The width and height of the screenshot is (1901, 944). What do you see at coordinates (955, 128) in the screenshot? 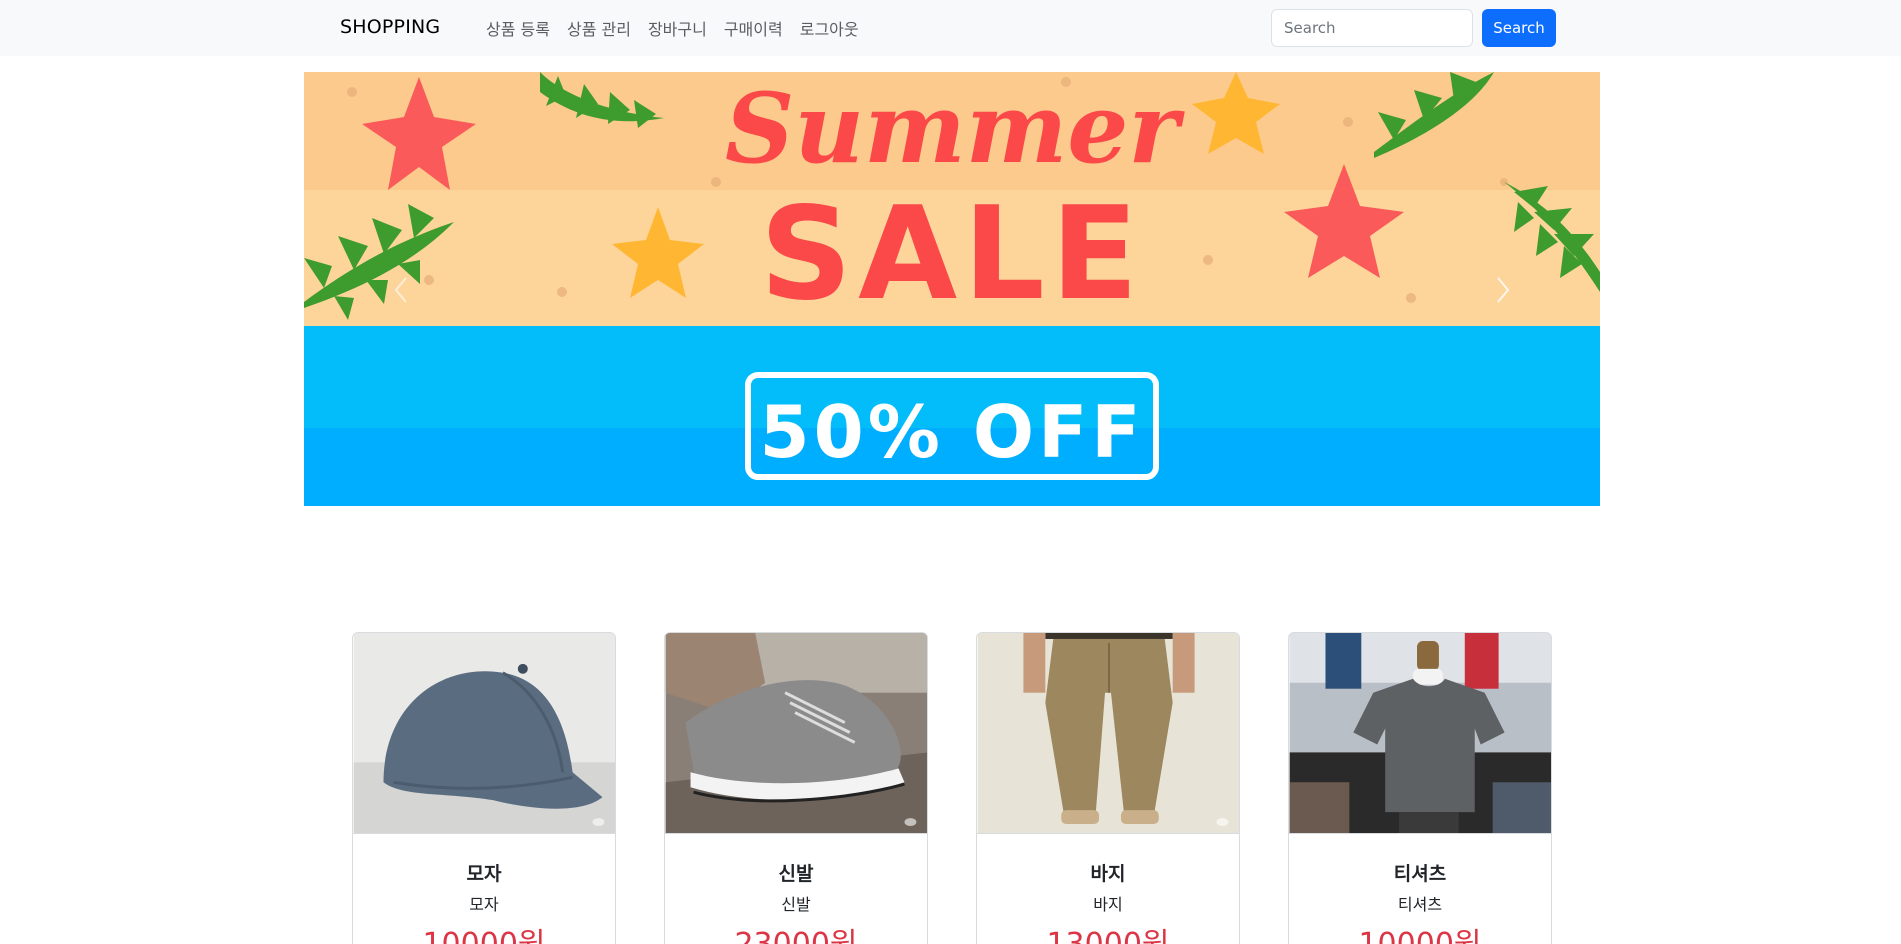
I see `banner-summer-text: Summer` at bounding box center [955, 128].